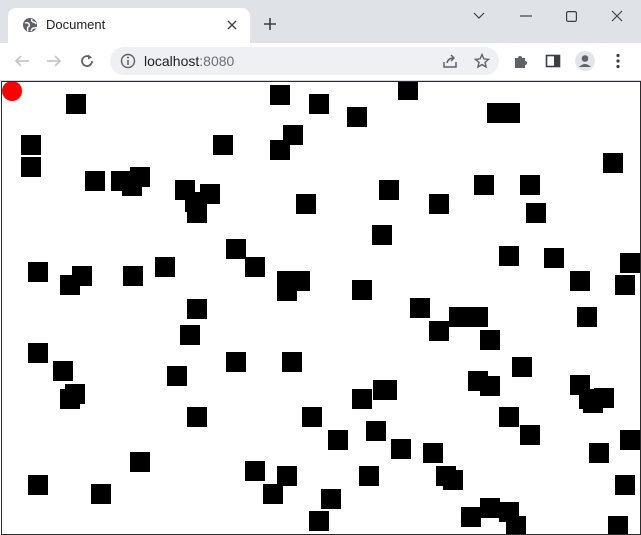 This screenshot has height=535, width=641. Describe the element at coordinates (128, 61) in the screenshot. I see `info-icon` at that location.